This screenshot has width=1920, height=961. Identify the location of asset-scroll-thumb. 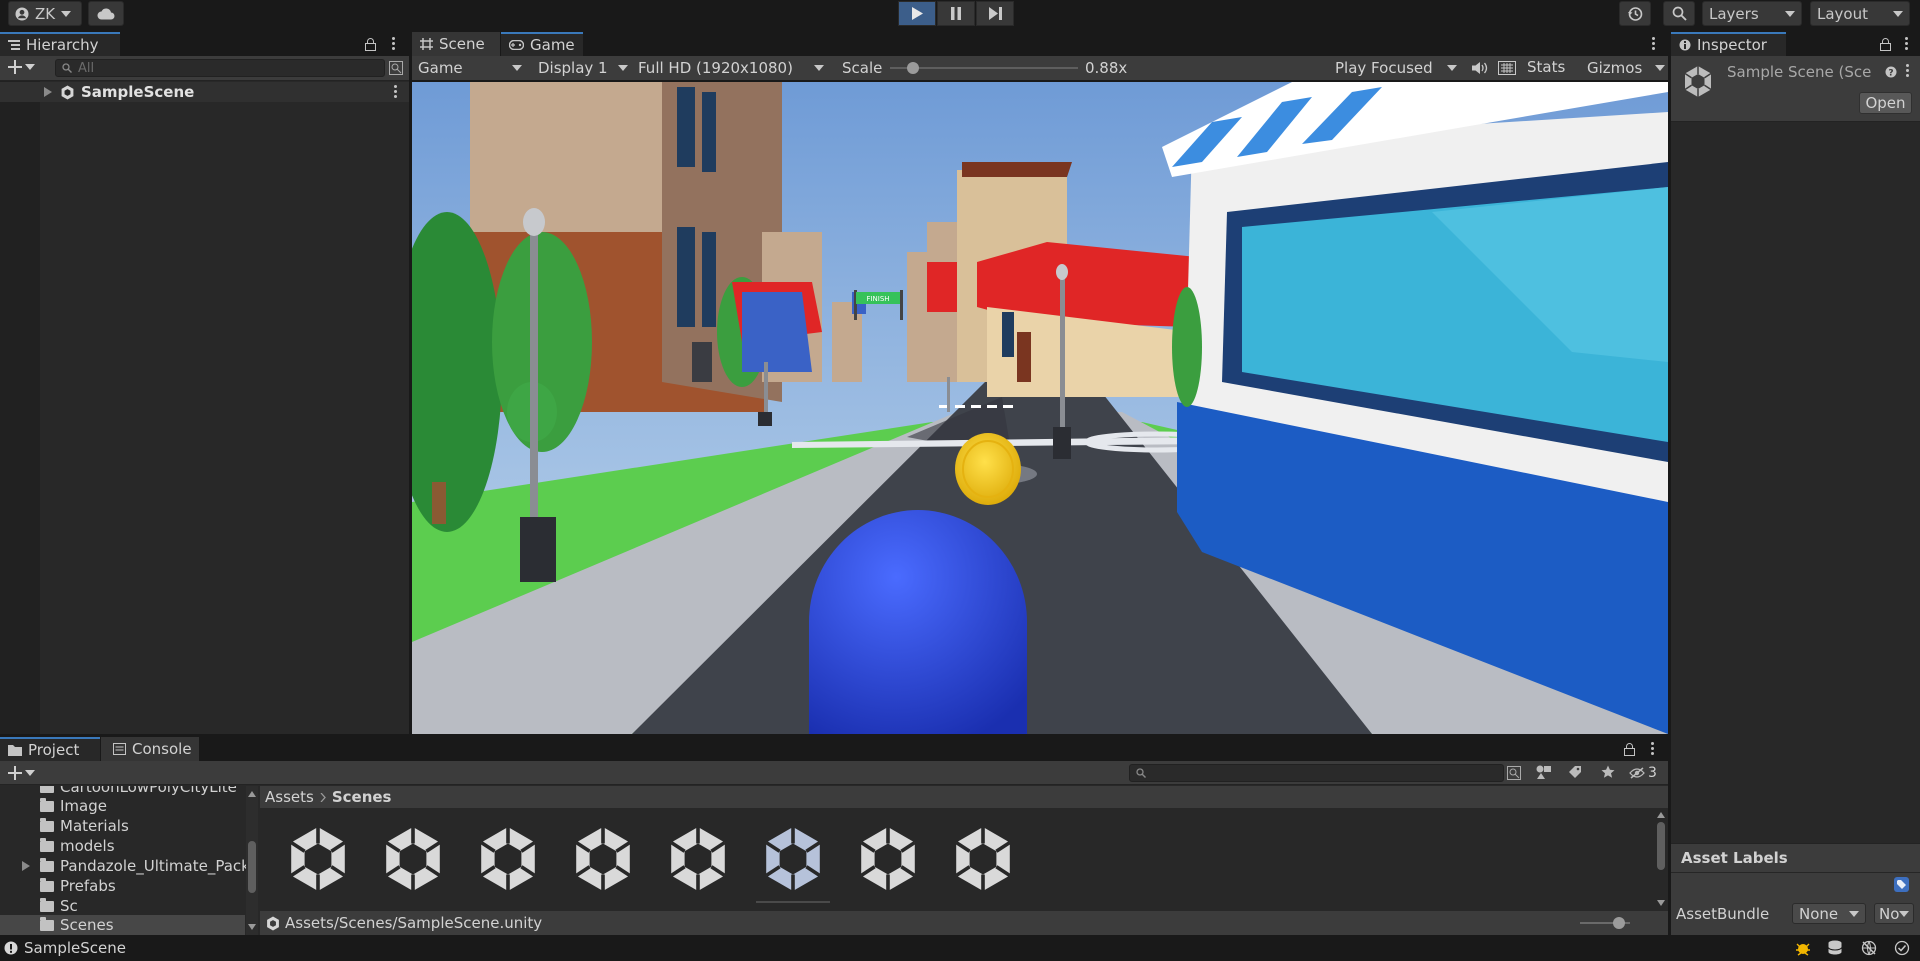
(1661, 846).